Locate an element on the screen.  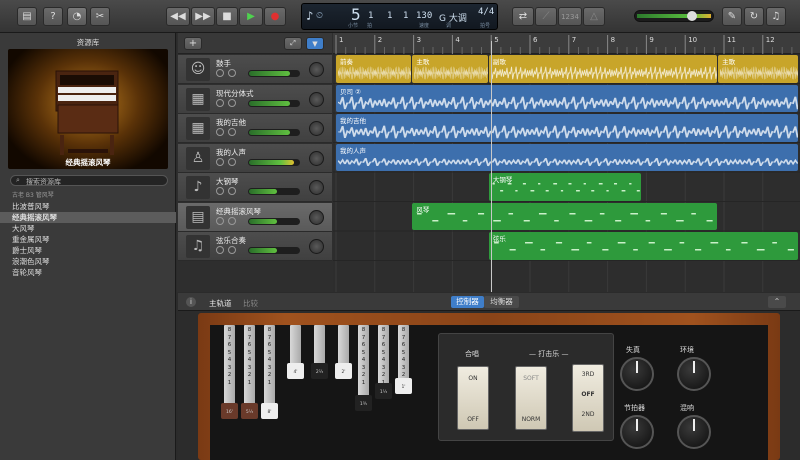
region: 我的吉他 is located at coordinates (567, 128).